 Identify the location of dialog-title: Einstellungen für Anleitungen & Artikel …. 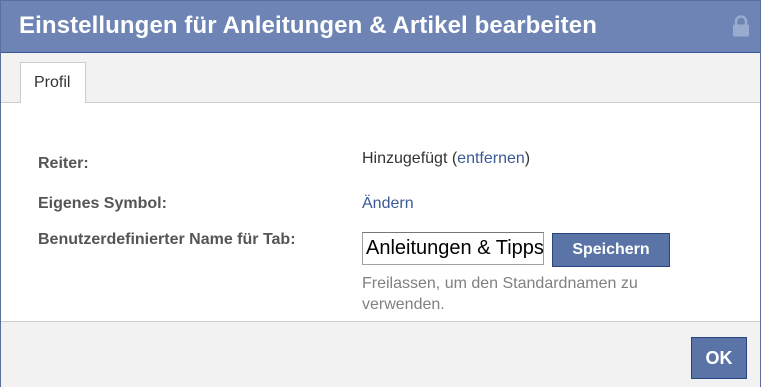
(308, 25).